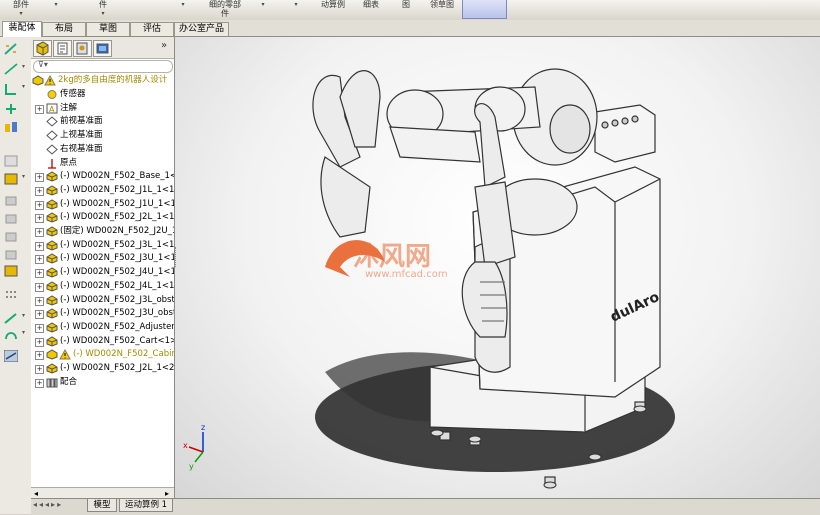 This screenshot has width=820, height=515. Describe the element at coordinates (102, 217) in the screenshot. I see `tree-item: + (-) WD002N_F502_J2L_1<1>` at that location.